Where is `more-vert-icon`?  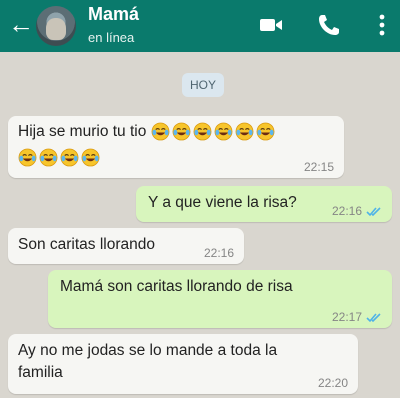
more-vert-icon is located at coordinates (382, 25).